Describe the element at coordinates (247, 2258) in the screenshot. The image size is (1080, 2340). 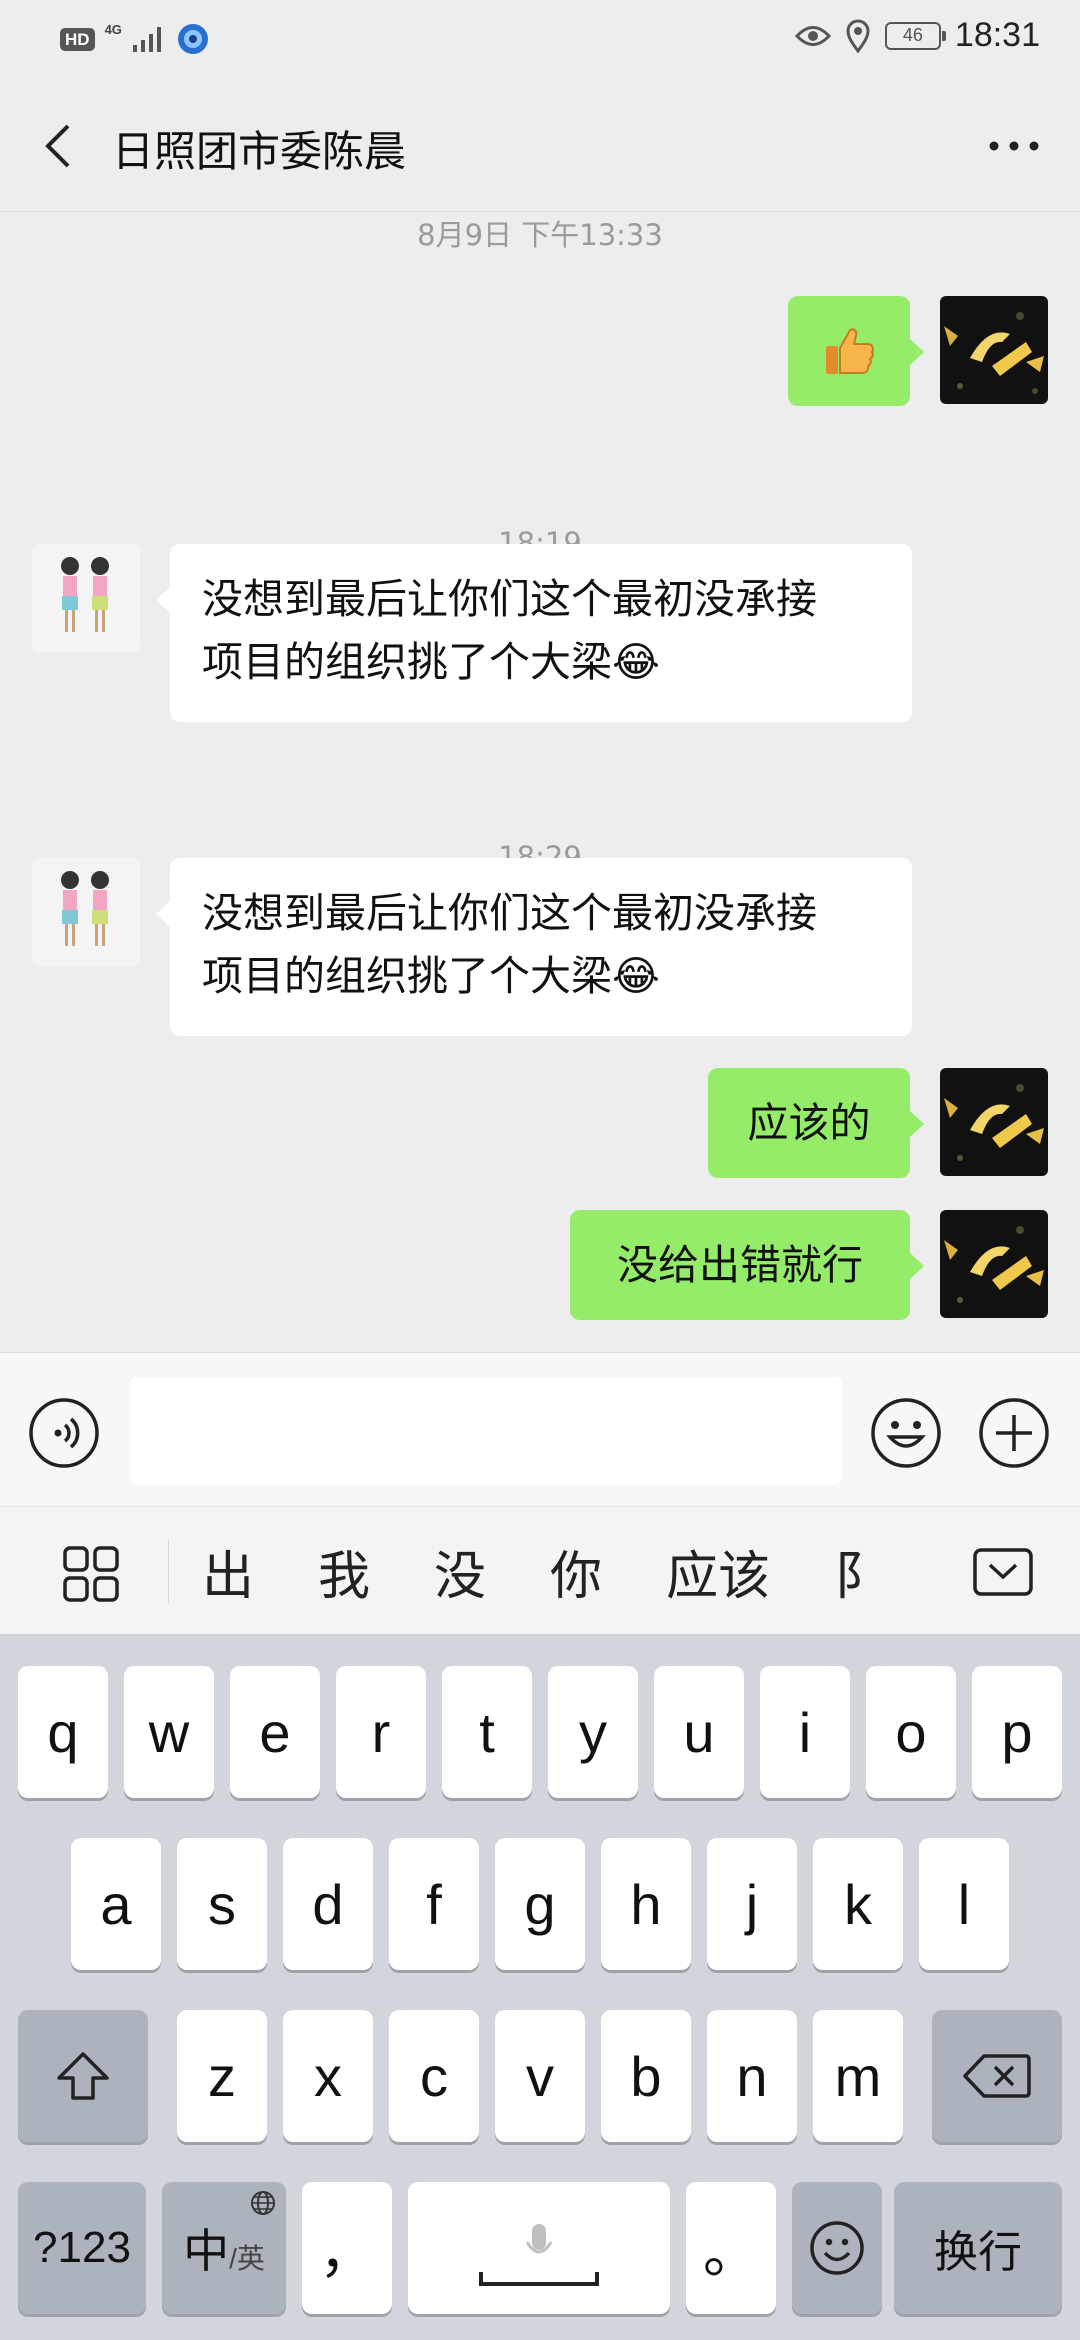
I see `lang-sub: /英` at that location.